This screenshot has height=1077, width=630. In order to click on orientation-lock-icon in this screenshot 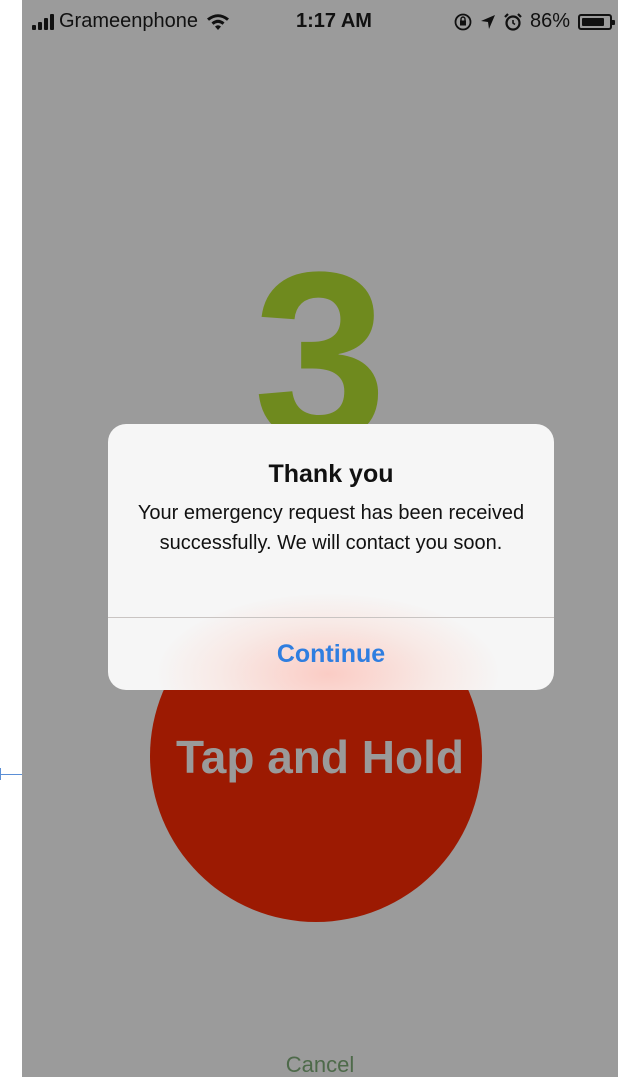, I will do `click(463, 21)`.